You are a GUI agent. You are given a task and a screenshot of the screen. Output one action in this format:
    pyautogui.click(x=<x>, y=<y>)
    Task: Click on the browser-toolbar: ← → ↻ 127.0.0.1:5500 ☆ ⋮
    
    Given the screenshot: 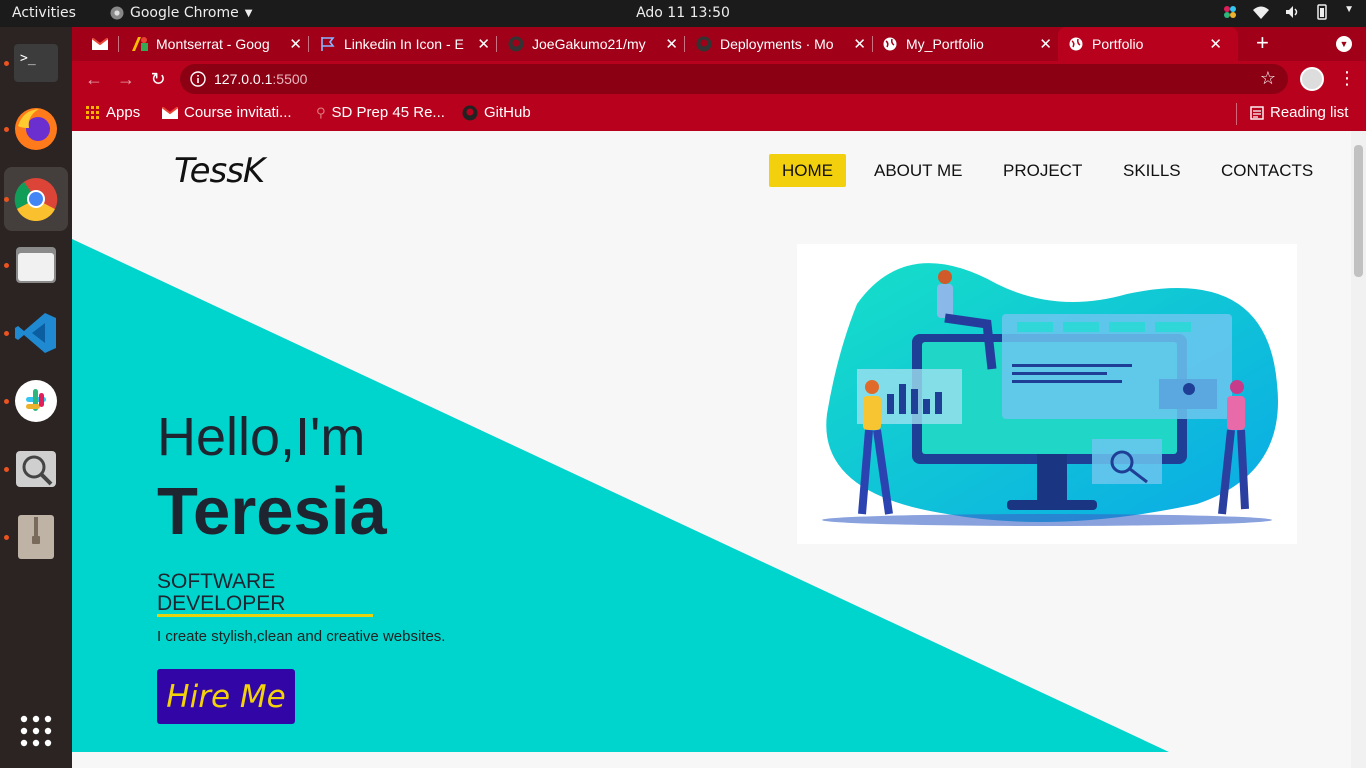 What is the action you would take?
    pyautogui.click(x=719, y=79)
    